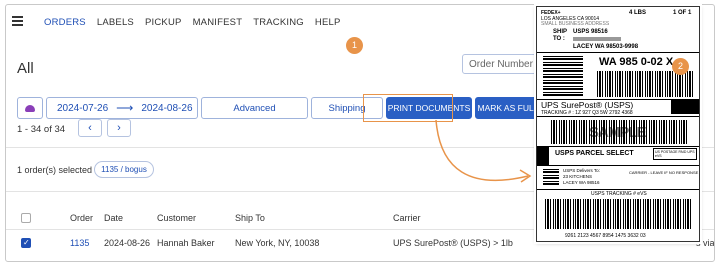 This screenshot has width=720, height=266. What do you see at coordinates (587, 105) in the screenshot?
I see `label-service: UPS SurePost® (USPS)` at bounding box center [587, 105].